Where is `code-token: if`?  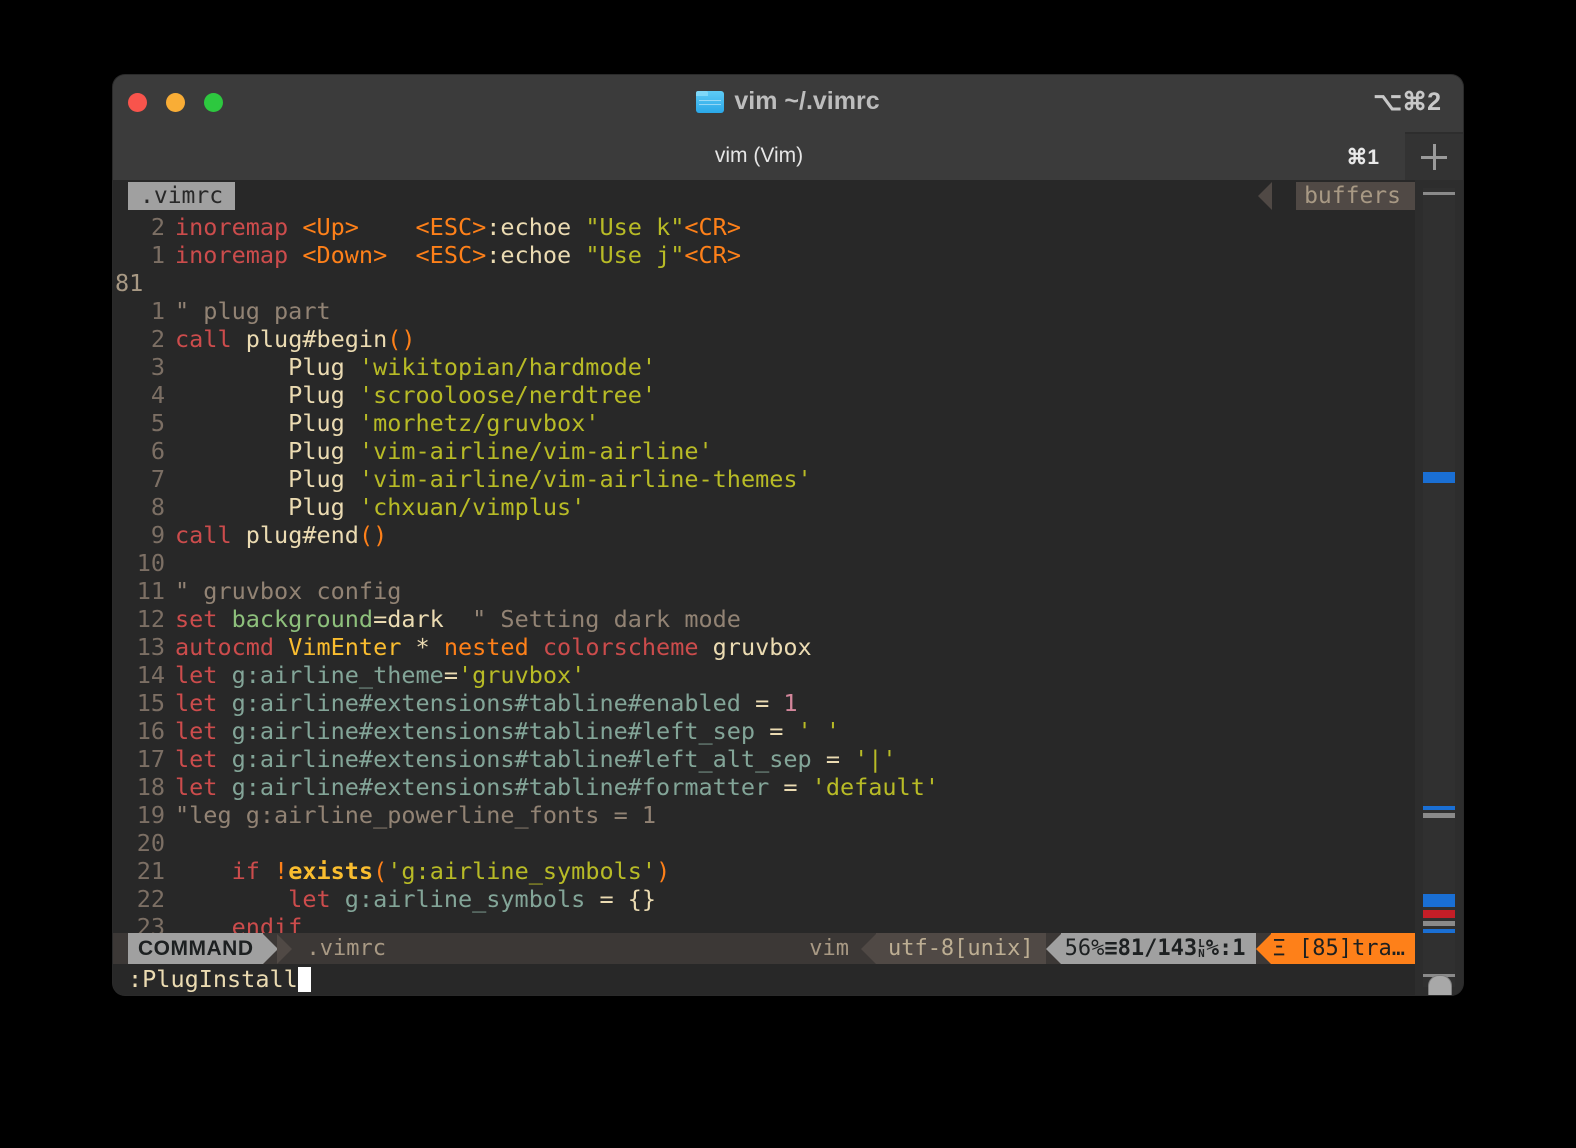 code-token: if is located at coordinates (225, 871).